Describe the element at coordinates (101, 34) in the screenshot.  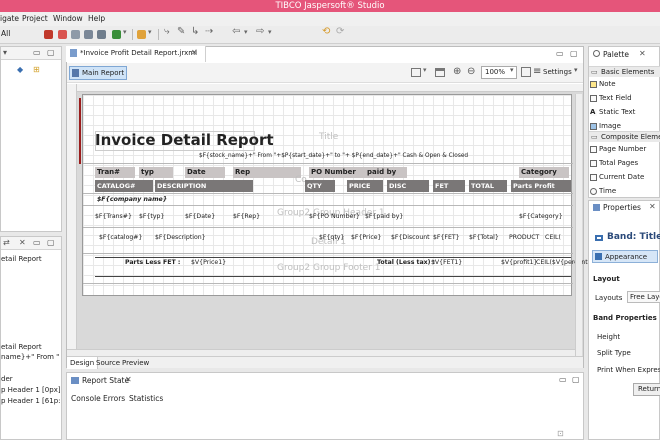
I see `dataset-icon` at that location.